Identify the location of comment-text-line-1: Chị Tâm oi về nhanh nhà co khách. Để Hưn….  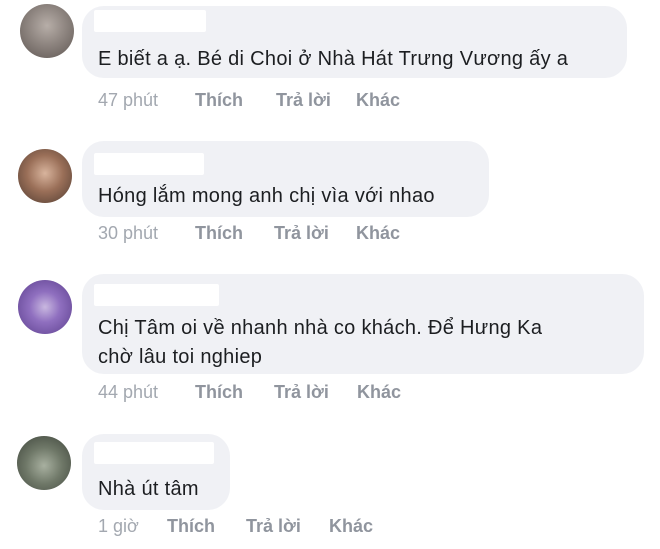
(320, 328).